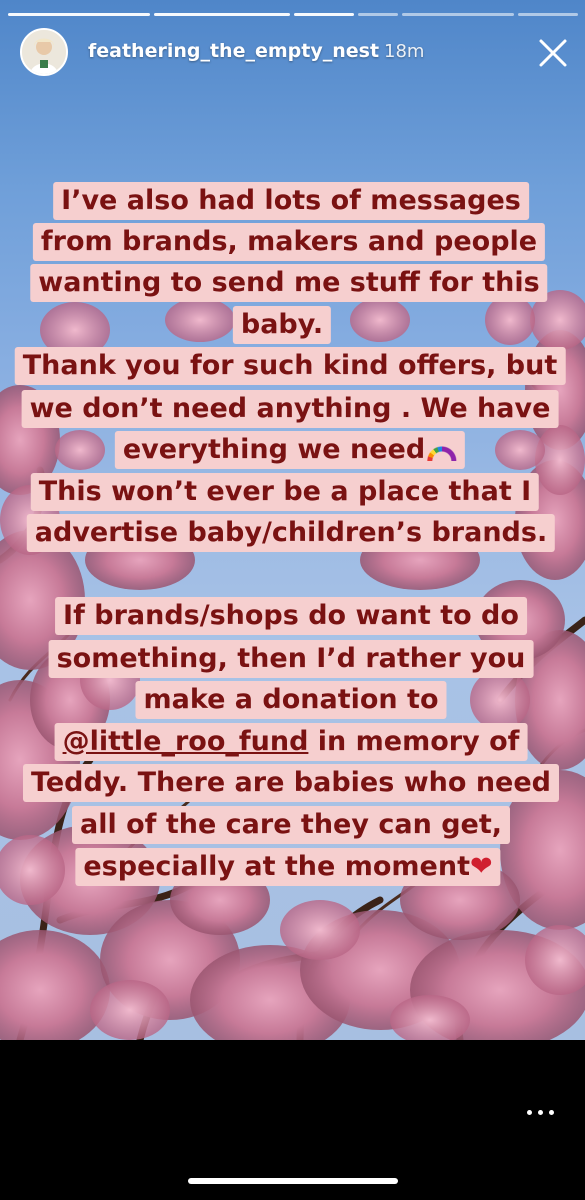  Describe the element at coordinates (291, 700) in the screenshot. I see `sticker-line: make a donation to` at that location.